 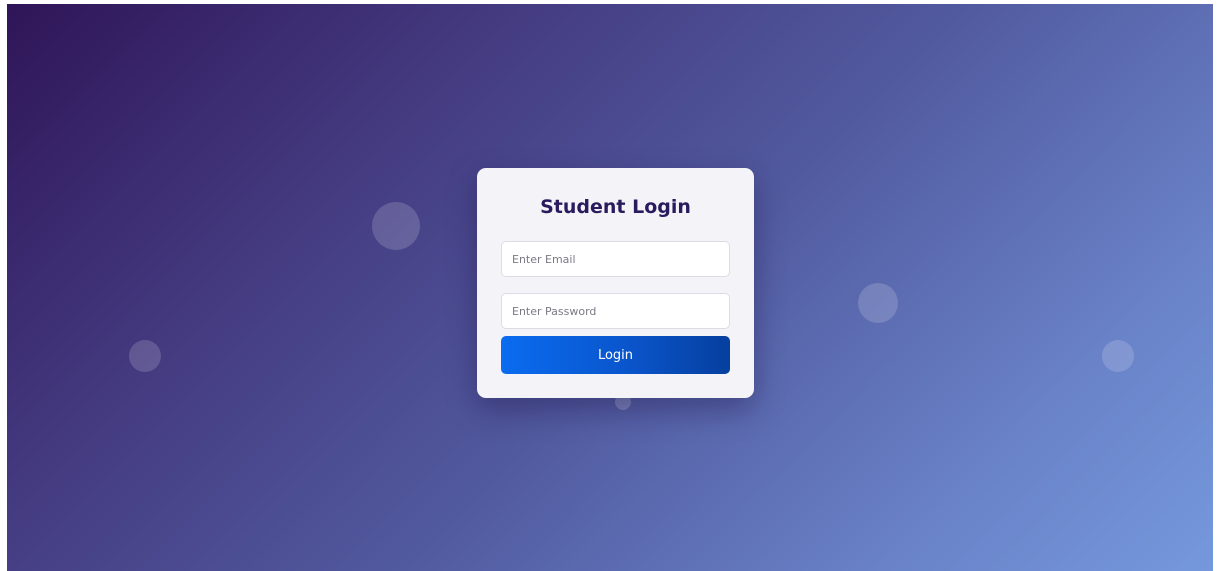 I want to click on login-card: Student Login Login, so click(x=615, y=283).